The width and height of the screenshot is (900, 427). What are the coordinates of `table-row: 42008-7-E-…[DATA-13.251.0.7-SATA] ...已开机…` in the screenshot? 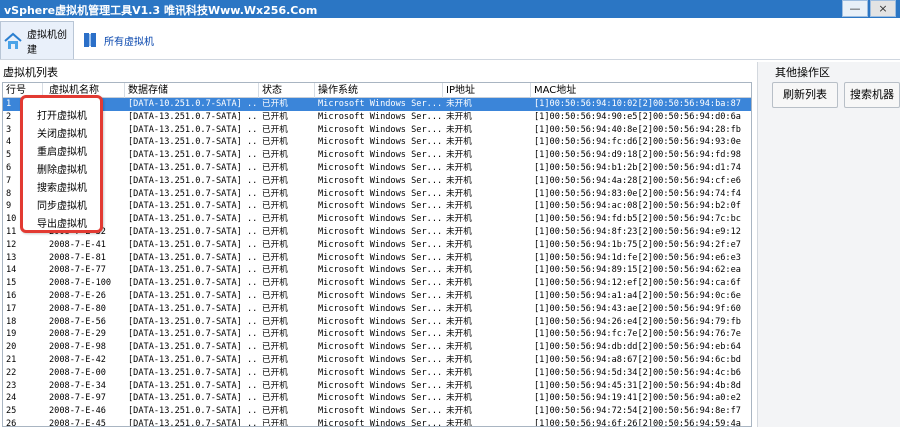 It's located at (377, 142).